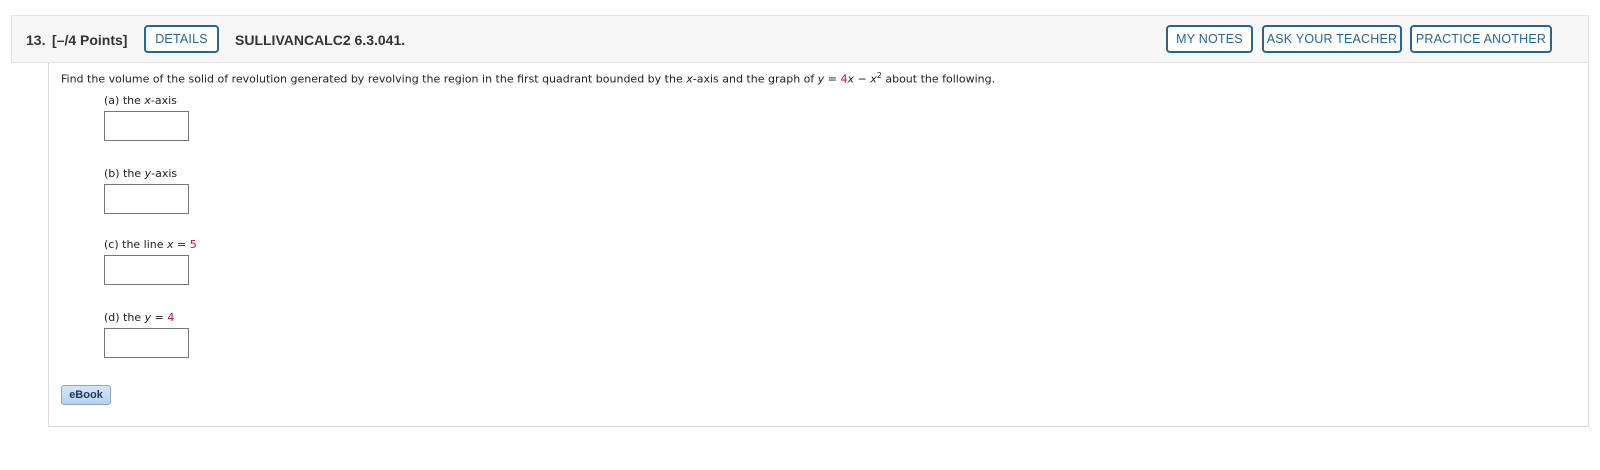 The image size is (1600, 470). Describe the element at coordinates (320, 40) in the screenshot. I see `question-id: SULLIVANCALC2 6.3.041.` at that location.